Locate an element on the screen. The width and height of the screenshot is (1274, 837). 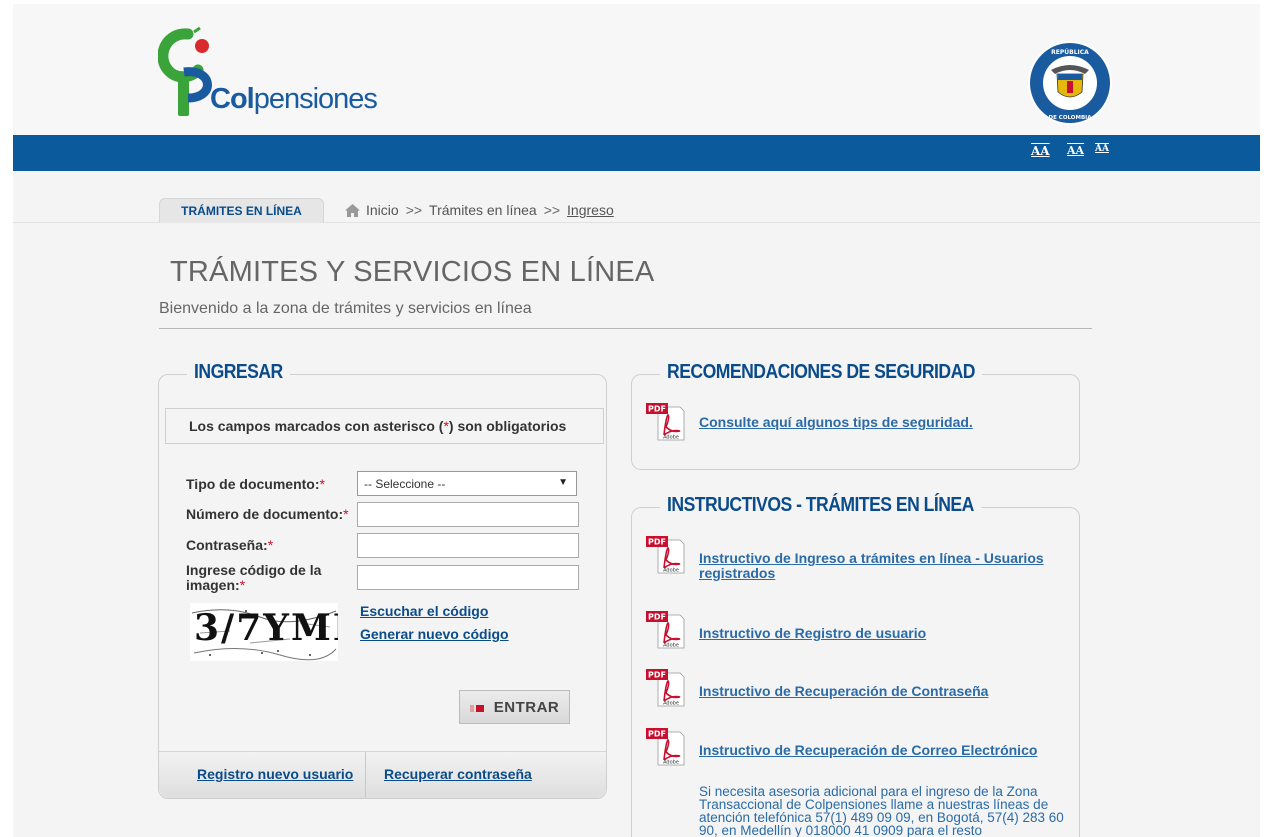
breadcrumb-tramites: Trámites en línea is located at coordinates (483, 210).